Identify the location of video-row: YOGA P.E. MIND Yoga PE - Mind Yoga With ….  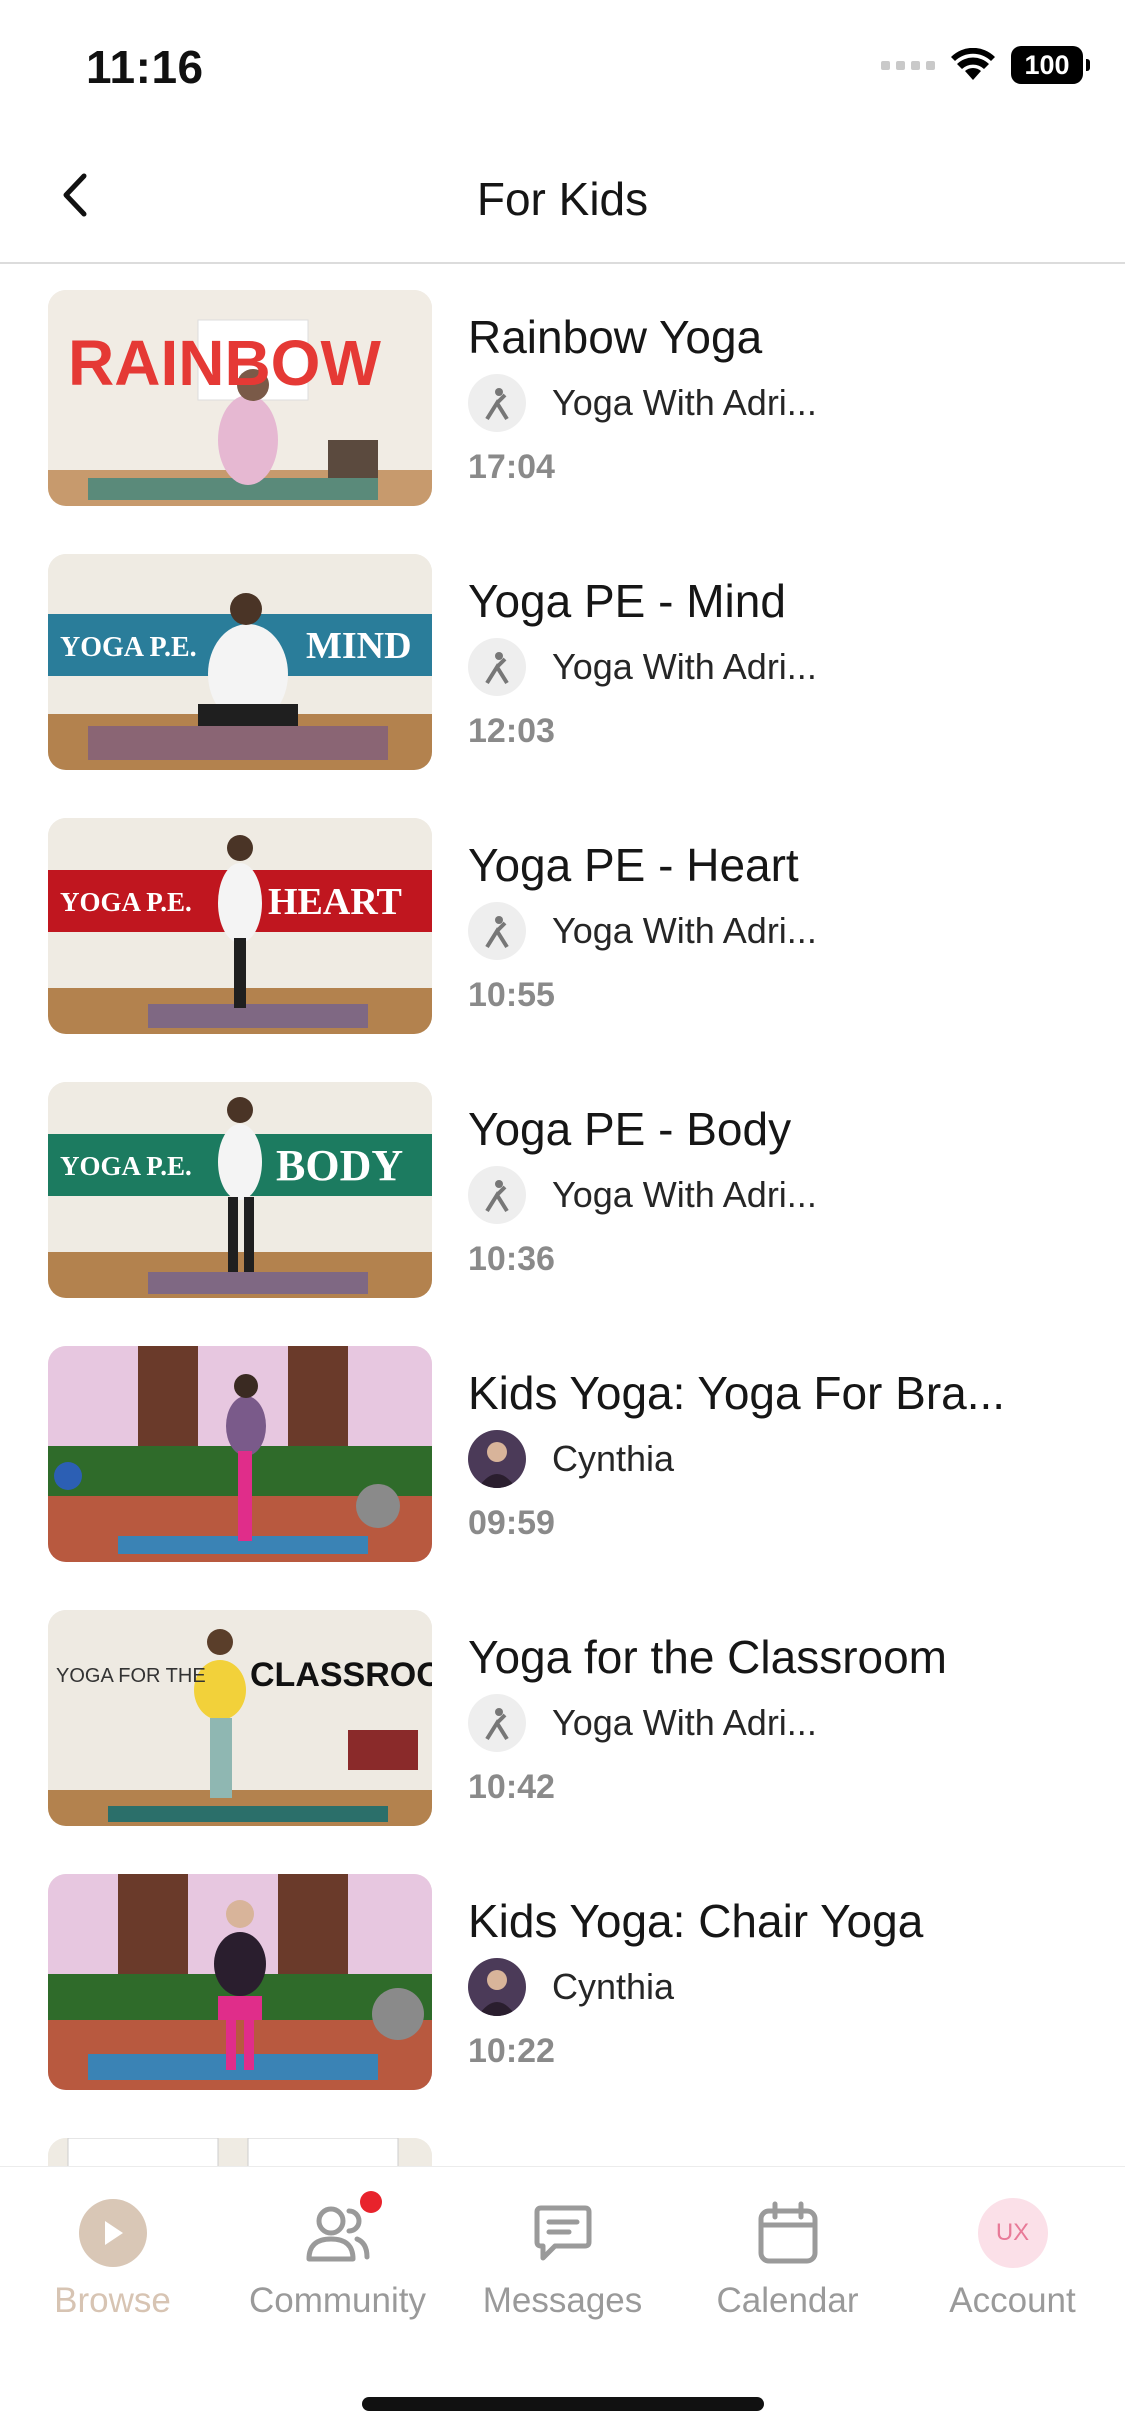
(562, 662).